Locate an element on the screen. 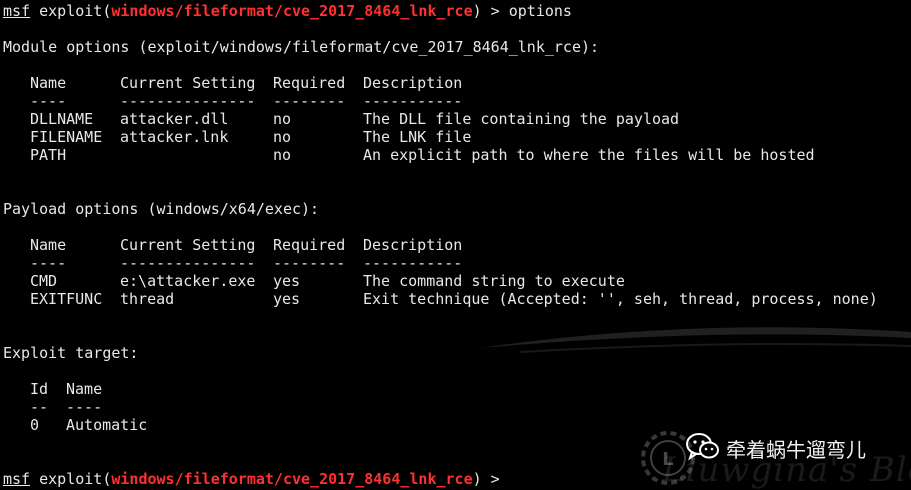 This screenshot has width=911, height=490. prompt-cmd-end: ) > is located at coordinates (490, 479).